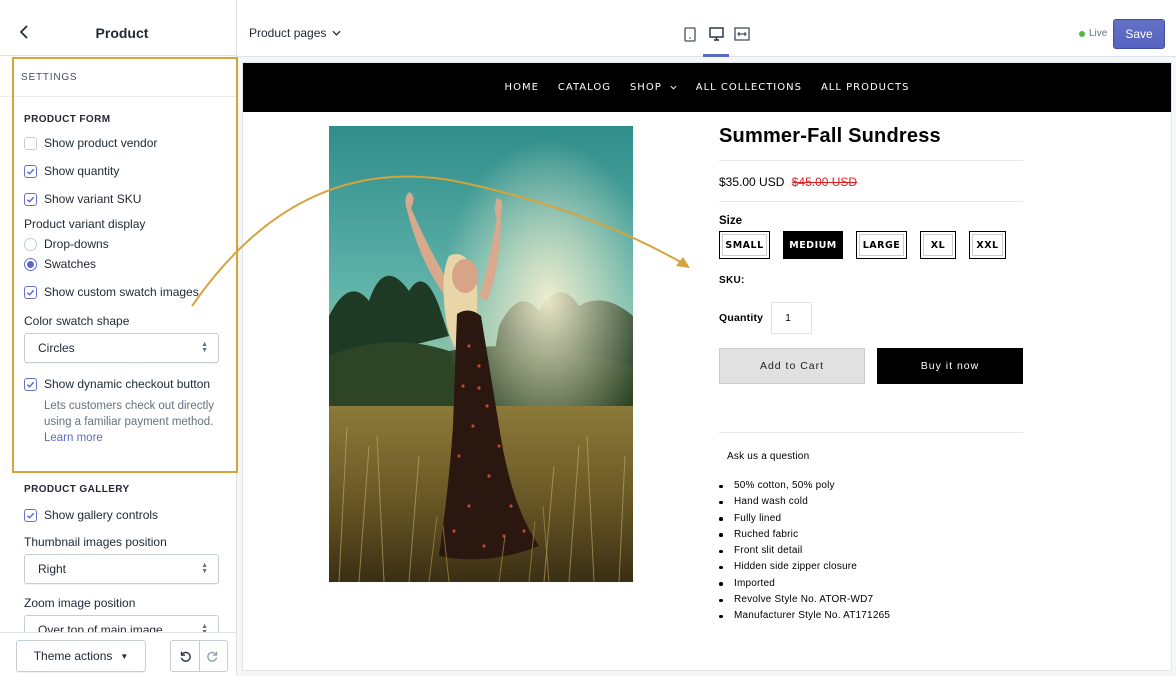  What do you see at coordinates (121, 292) in the screenshot?
I see `custom-swatch-label: Show custom swatch images` at bounding box center [121, 292].